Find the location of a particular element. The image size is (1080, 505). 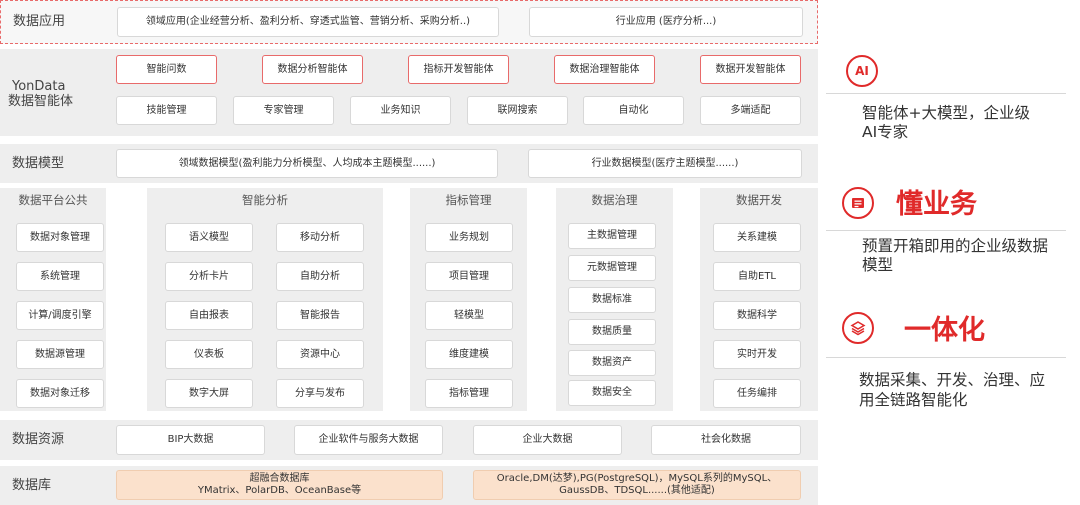

module-box: 实时开发 is located at coordinates (757, 354).